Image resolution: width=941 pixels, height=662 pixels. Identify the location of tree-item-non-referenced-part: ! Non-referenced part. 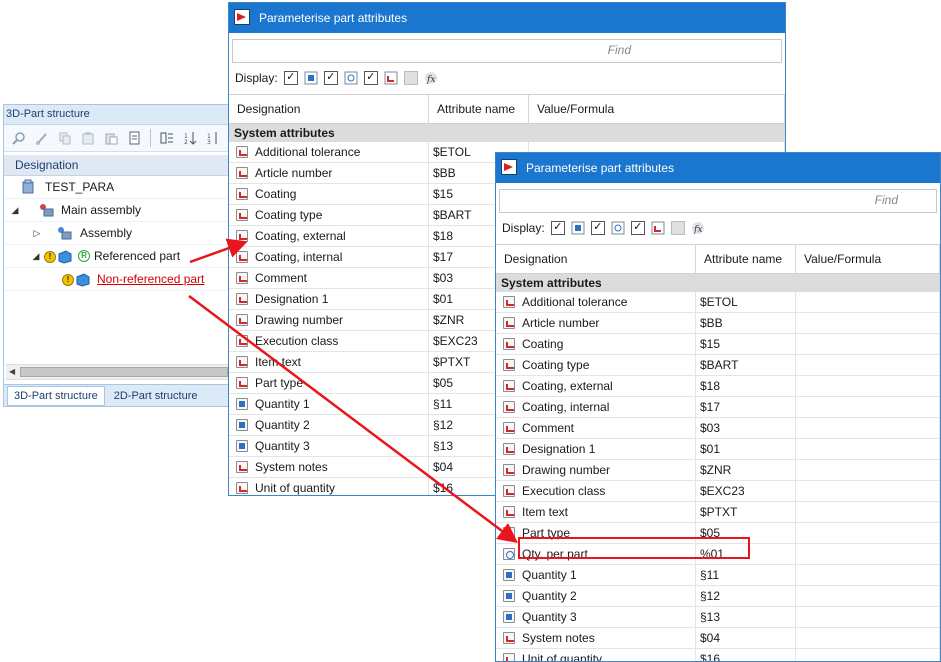
(116, 279).